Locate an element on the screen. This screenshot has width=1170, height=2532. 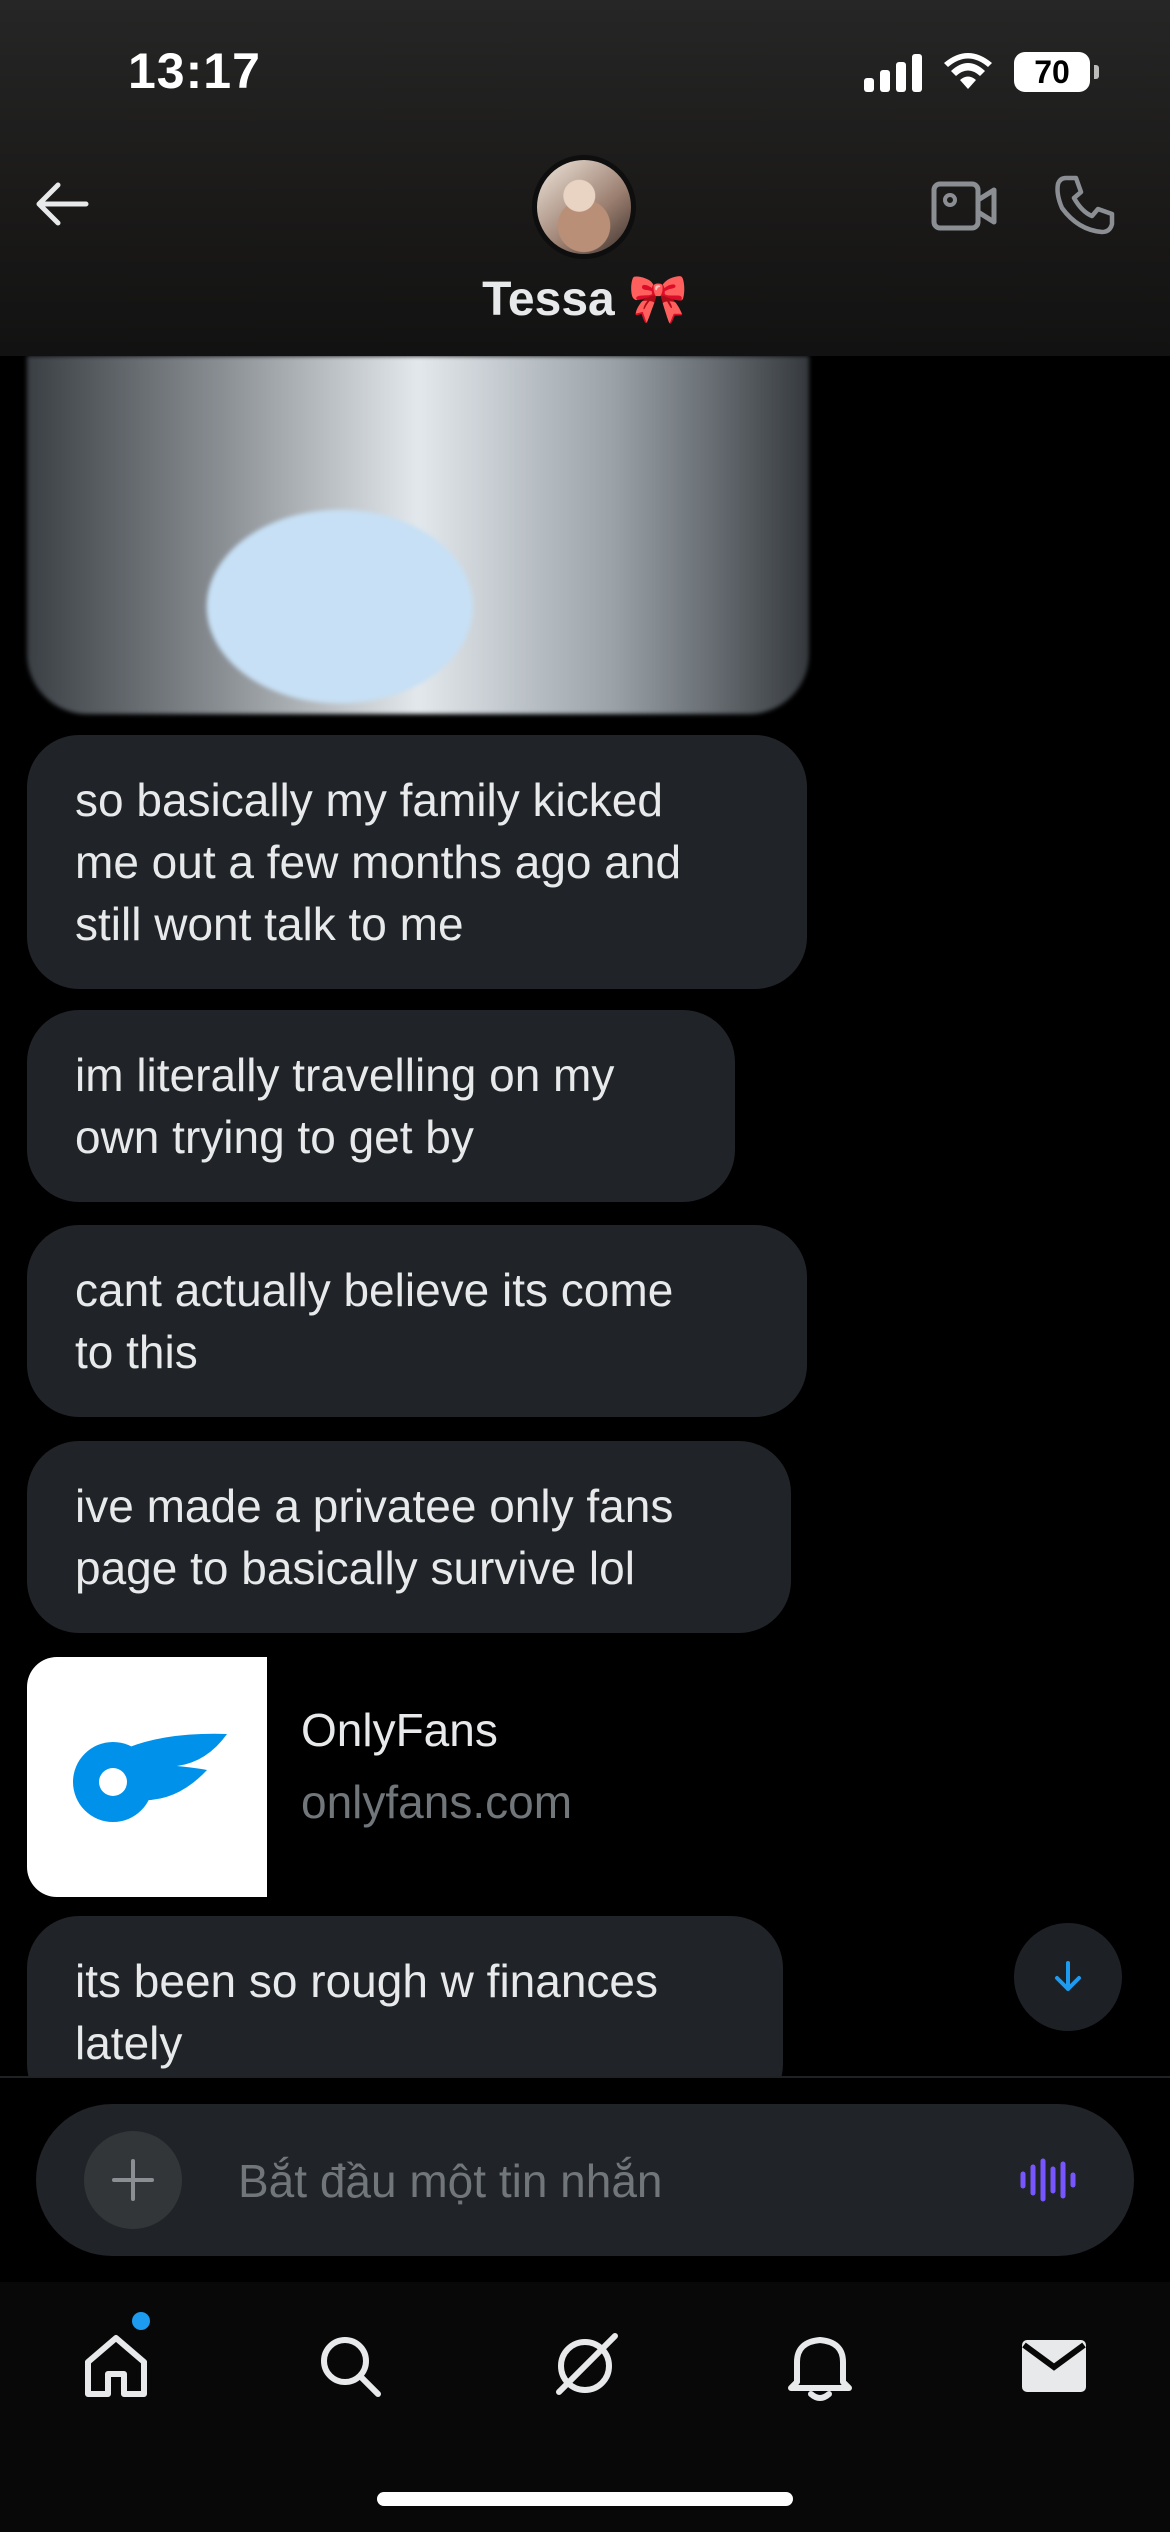
composer-area is located at coordinates (585, 2179).